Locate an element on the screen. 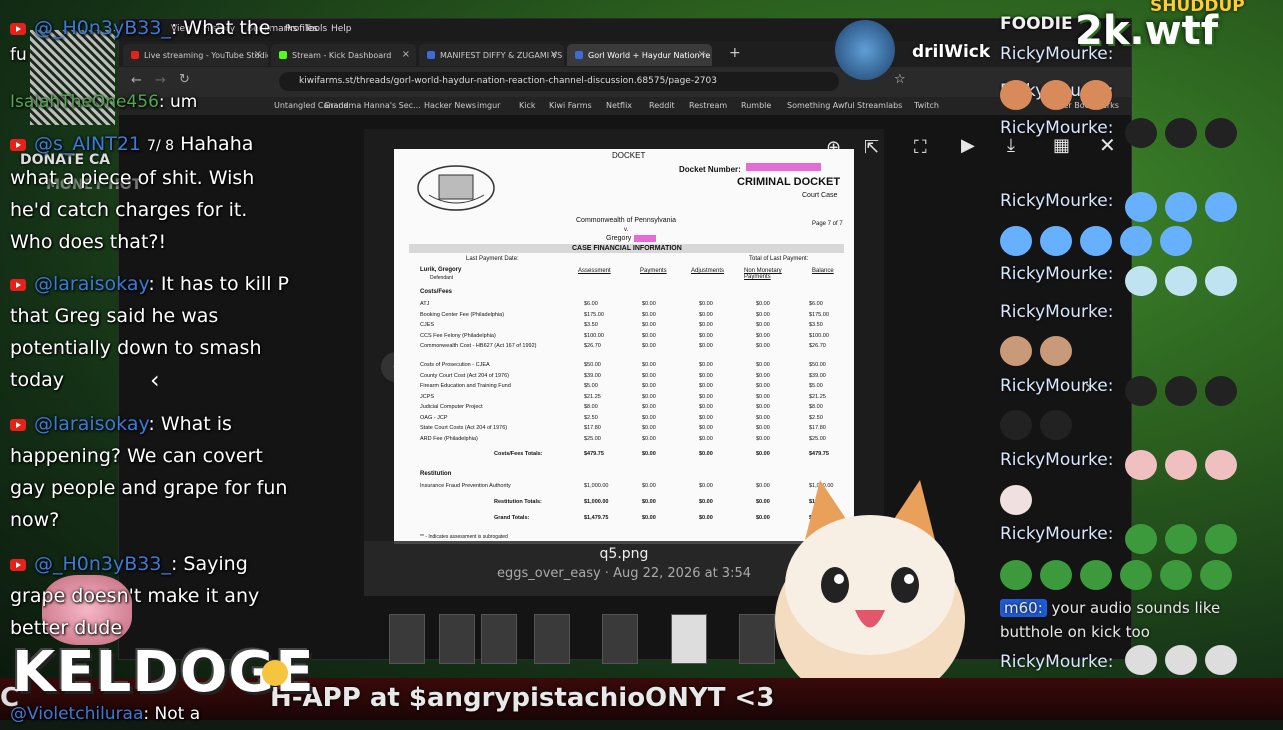 The image size is (1283, 730). tab-gorl-world: Gorl World + Haydur Nation re × is located at coordinates (639, 55).